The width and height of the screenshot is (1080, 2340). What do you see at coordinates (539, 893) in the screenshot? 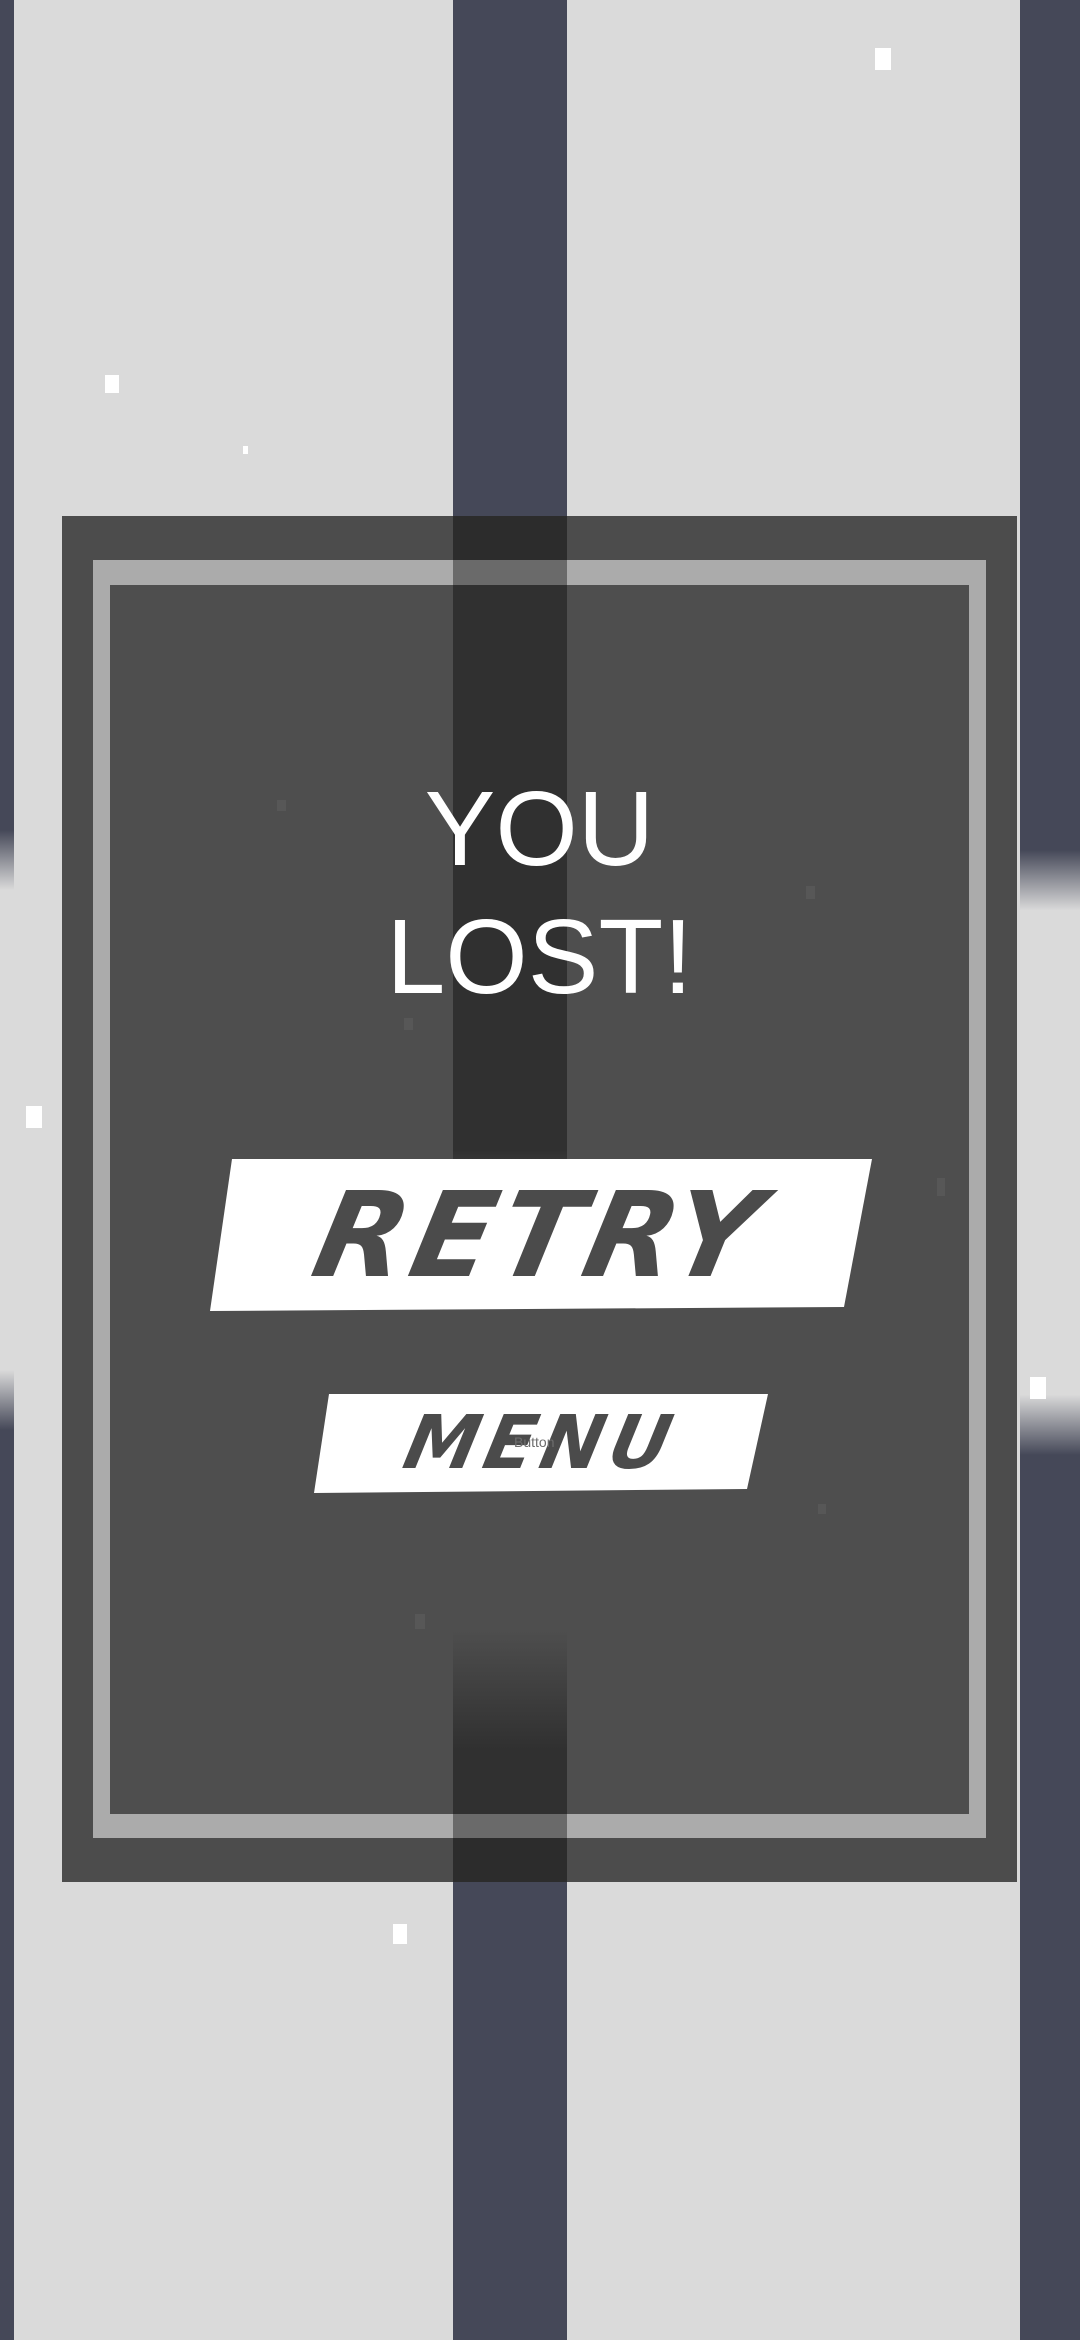
I see `game-over-title: YOU LOST!` at bounding box center [539, 893].